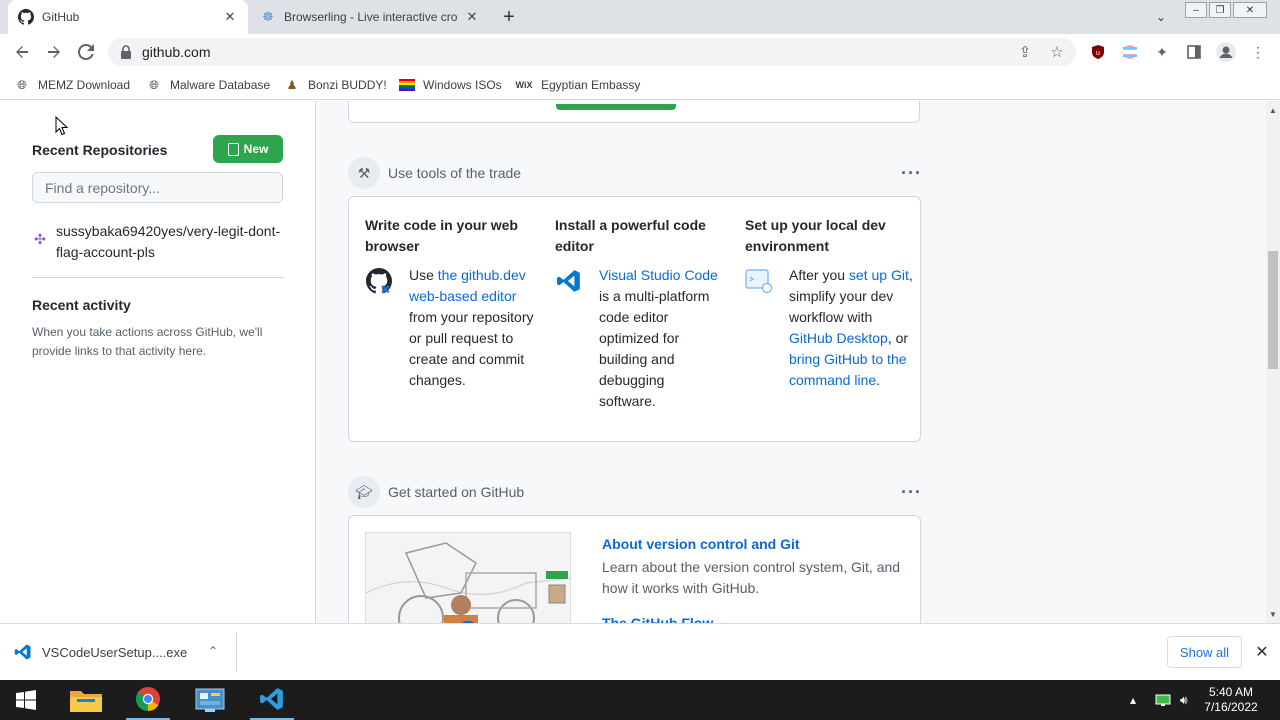  Describe the element at coordinates (1184, 700) in the screenshot. I see `volume-icon: 🔊︎` at that location.